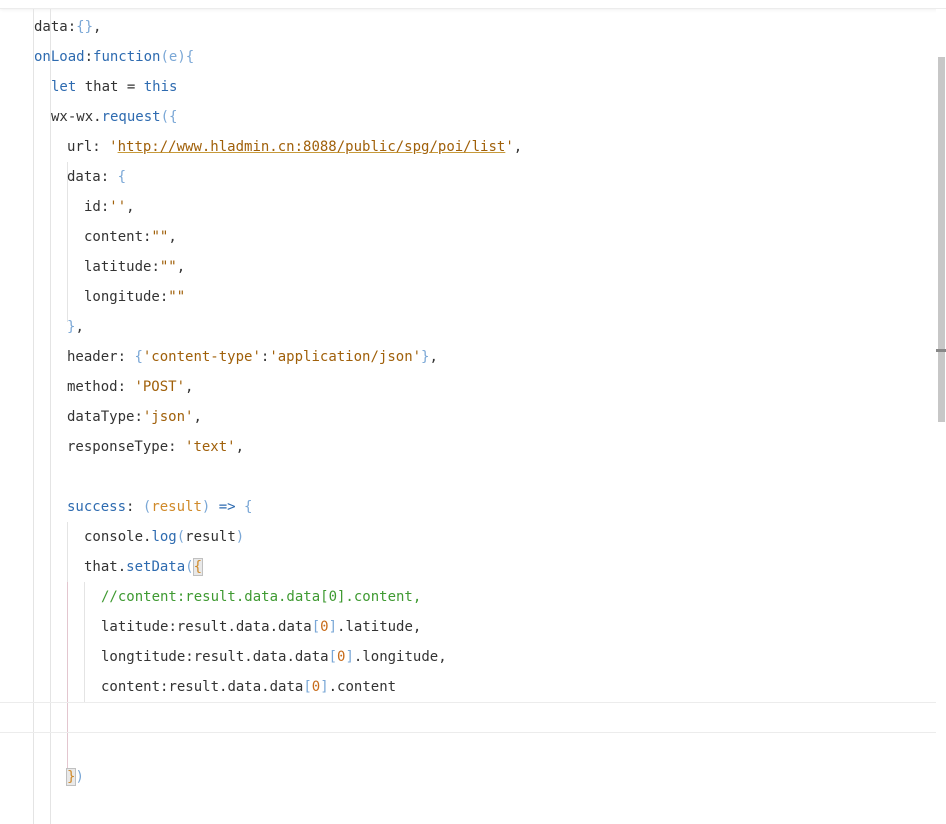  I want to click on code-line: id:'',, so click(109, 207).